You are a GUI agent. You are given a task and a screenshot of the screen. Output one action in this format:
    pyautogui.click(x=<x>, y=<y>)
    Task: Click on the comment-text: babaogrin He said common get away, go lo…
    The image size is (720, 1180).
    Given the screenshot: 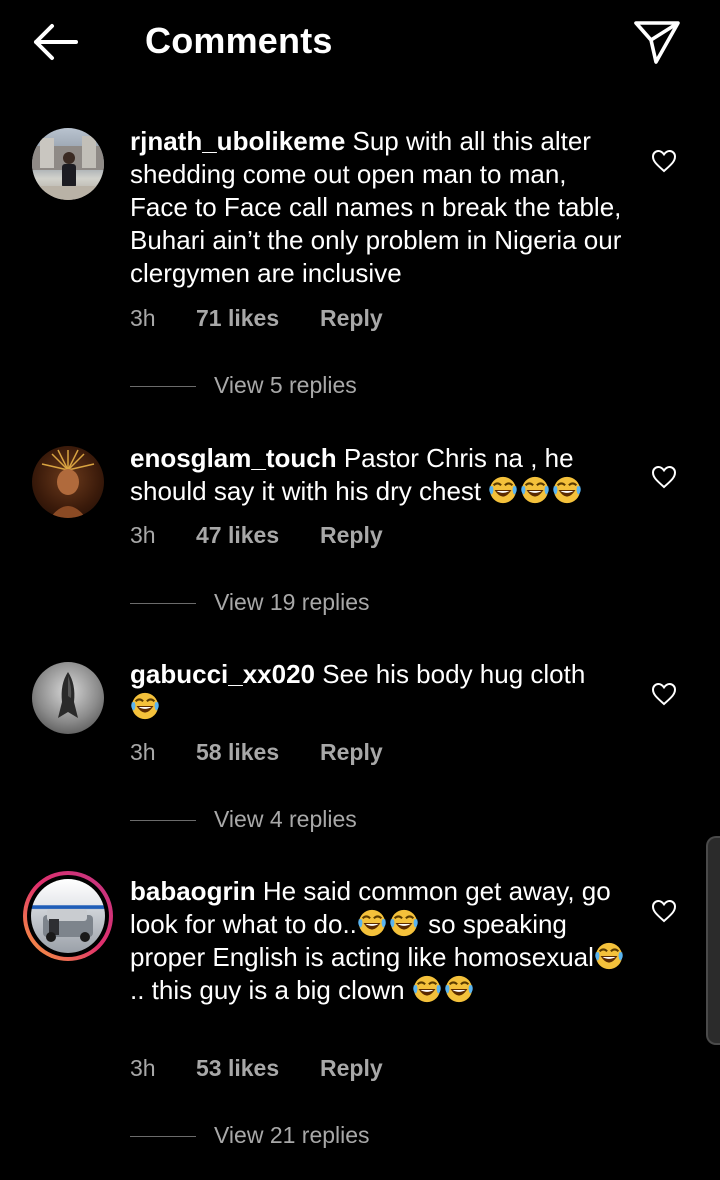 What is the action you would take?
    pyautogui.click(x=380, y=941)
    